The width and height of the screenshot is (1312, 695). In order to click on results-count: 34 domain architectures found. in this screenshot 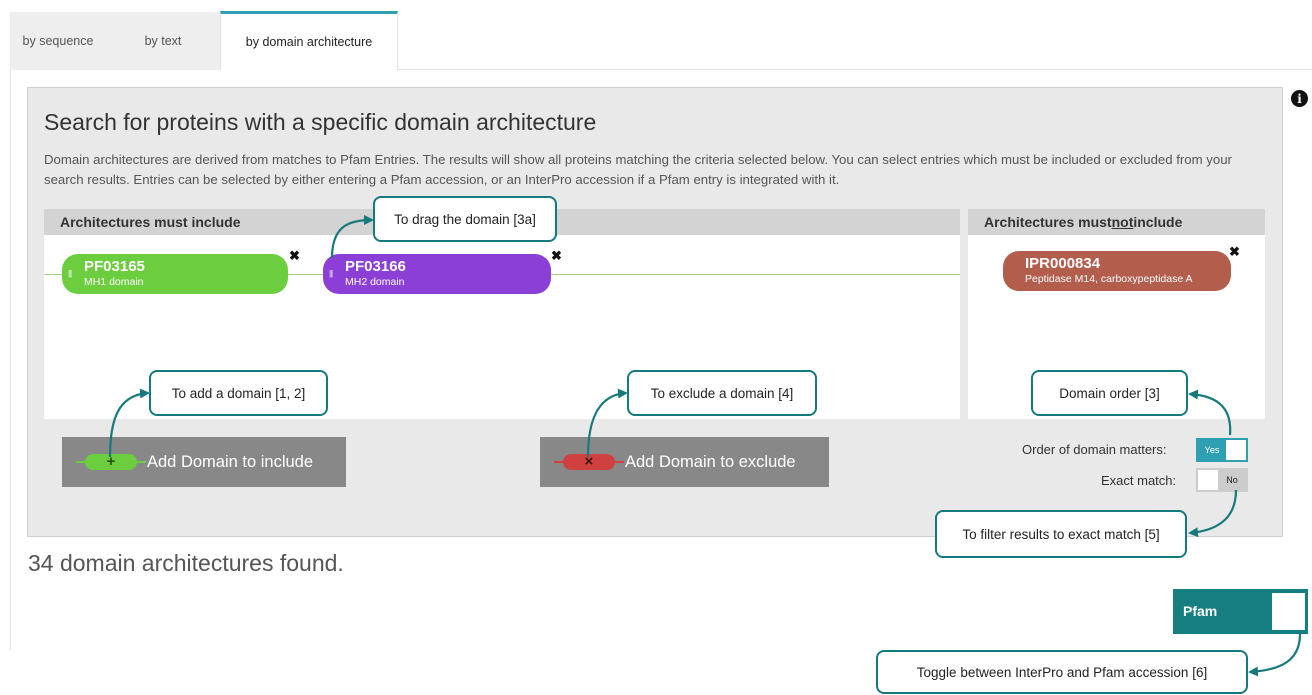, I will do `click(186, 563)`.